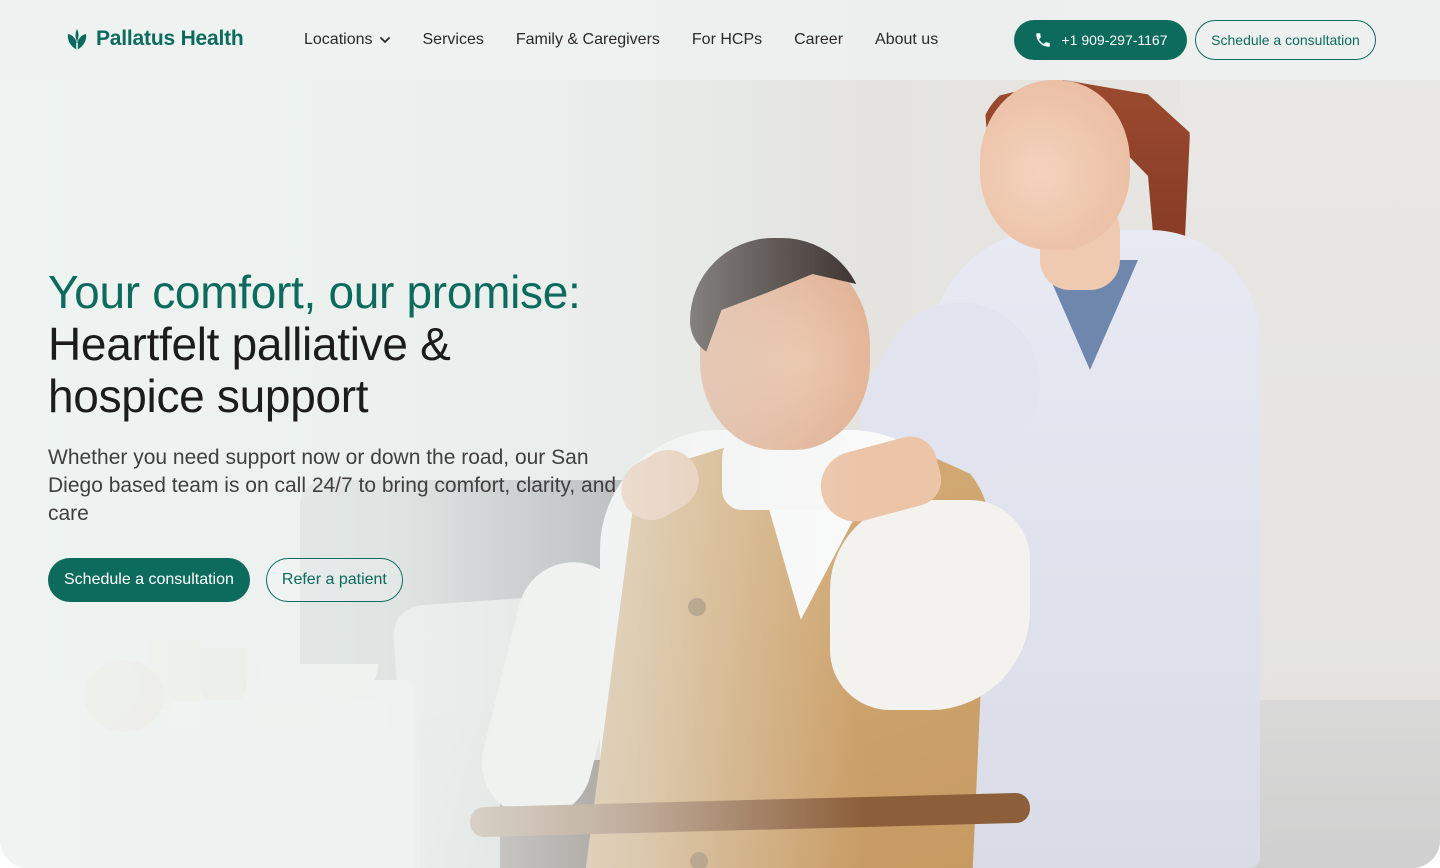 This screenshot has width=1440, height=868. Describe the element at coordinates (149, 580) in the screenshot. I see `schedule-consultation-button: Schedule a consultation` at that location.